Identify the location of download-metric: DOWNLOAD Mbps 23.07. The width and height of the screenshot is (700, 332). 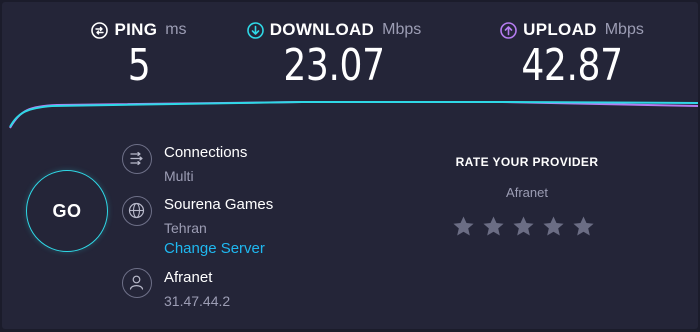
(334, 55).